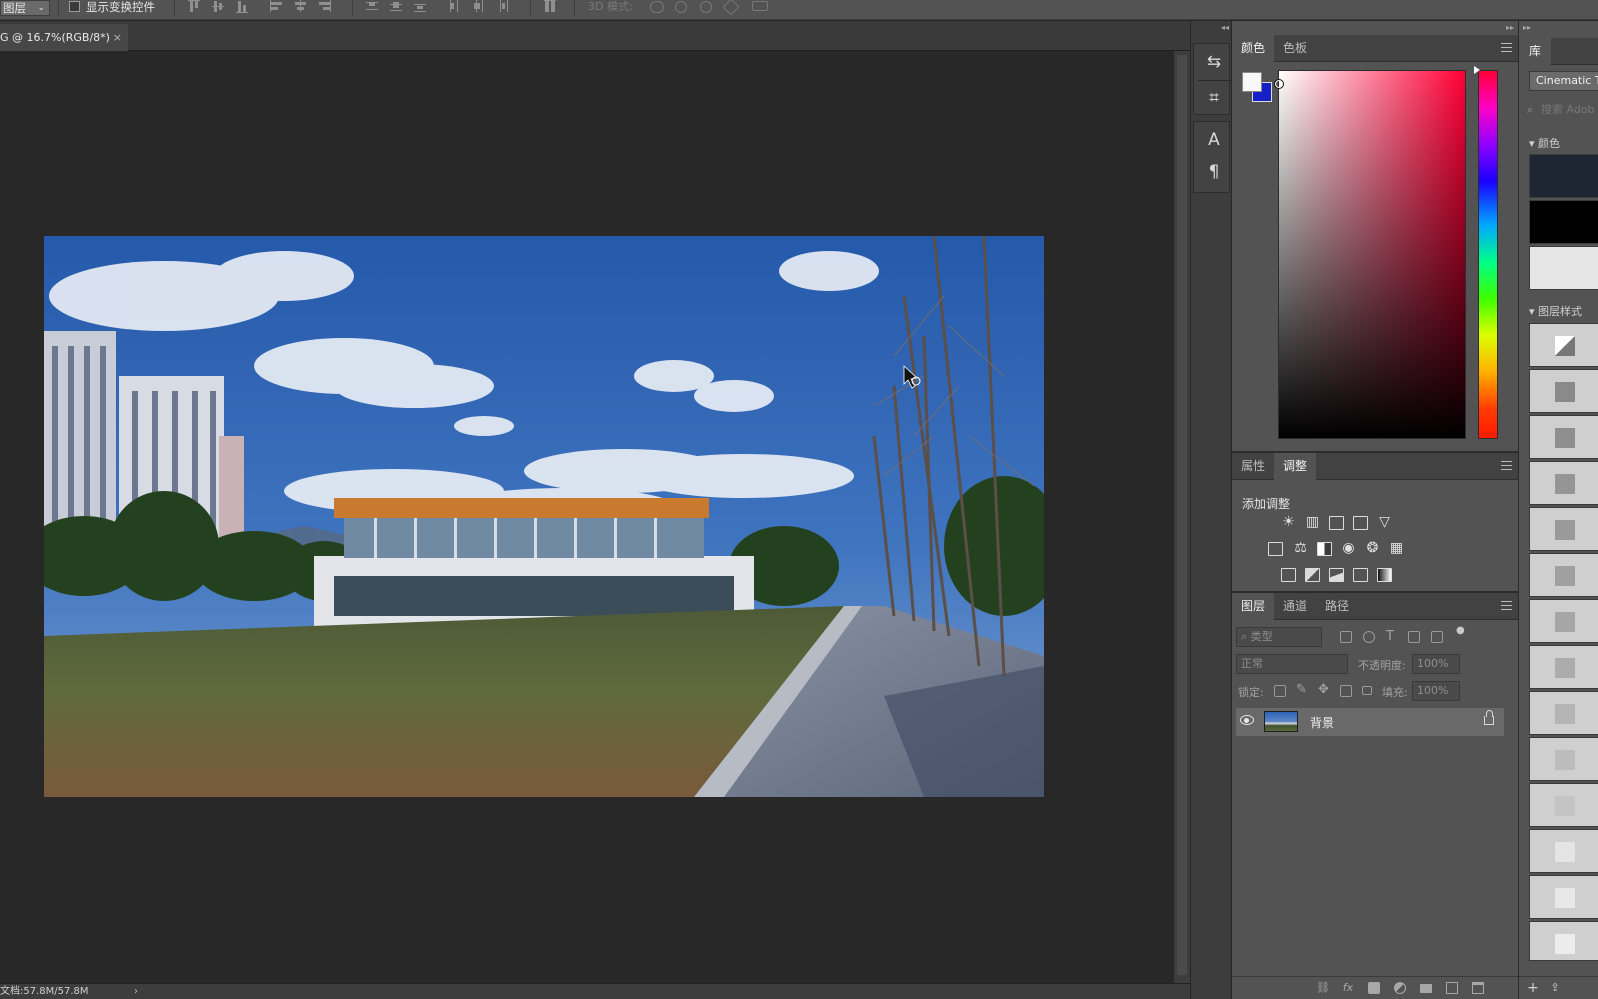  I want to click on align-vertical-centers-icon, so click(219, 7).